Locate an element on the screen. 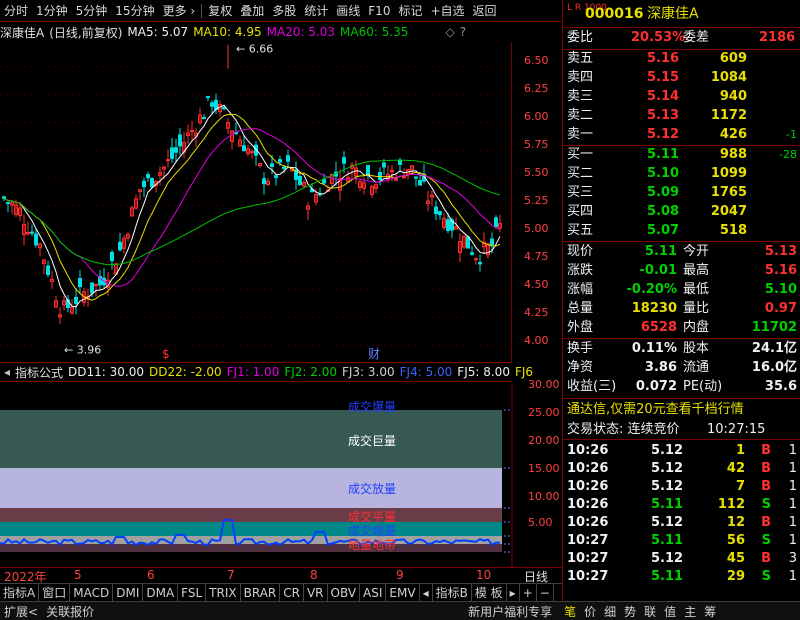 This screenshot has height=620, width=800. toolbar-timeshare: 分时 is located at coordinates (16, 11).